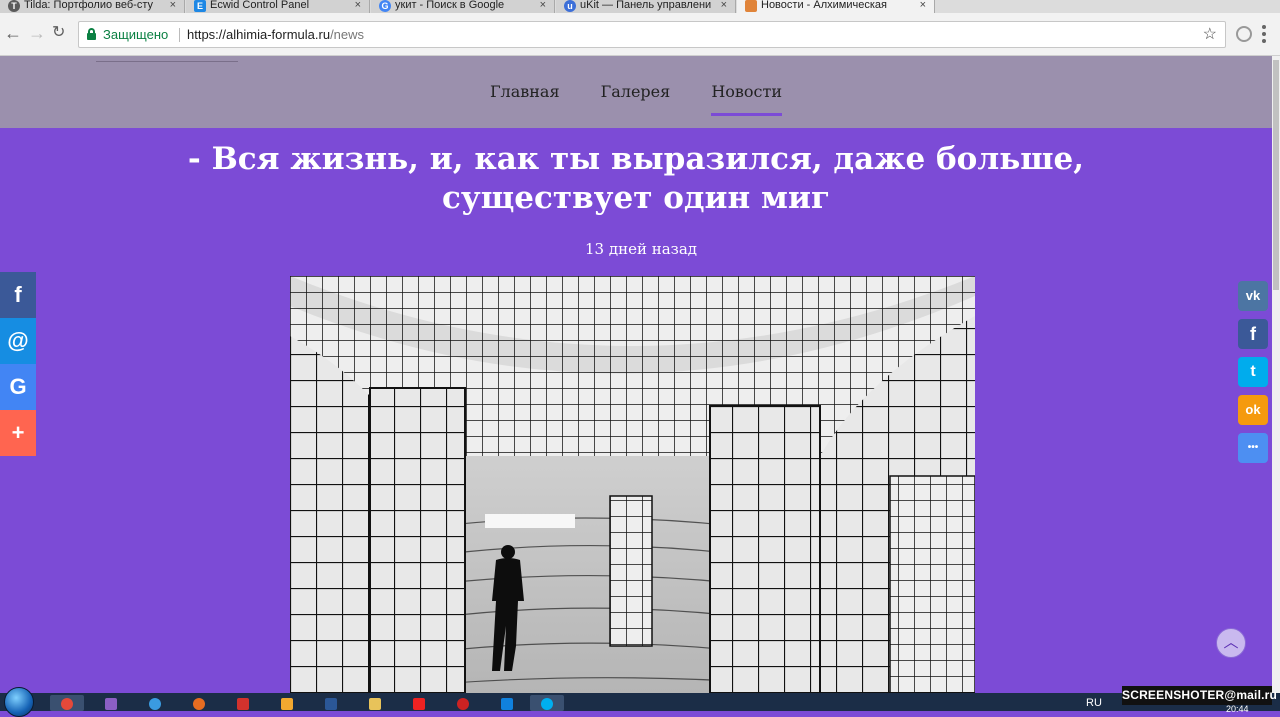  Describe the element at coordinates (37, 33) in the screenshot. I see `forward-icon: →` at that location.